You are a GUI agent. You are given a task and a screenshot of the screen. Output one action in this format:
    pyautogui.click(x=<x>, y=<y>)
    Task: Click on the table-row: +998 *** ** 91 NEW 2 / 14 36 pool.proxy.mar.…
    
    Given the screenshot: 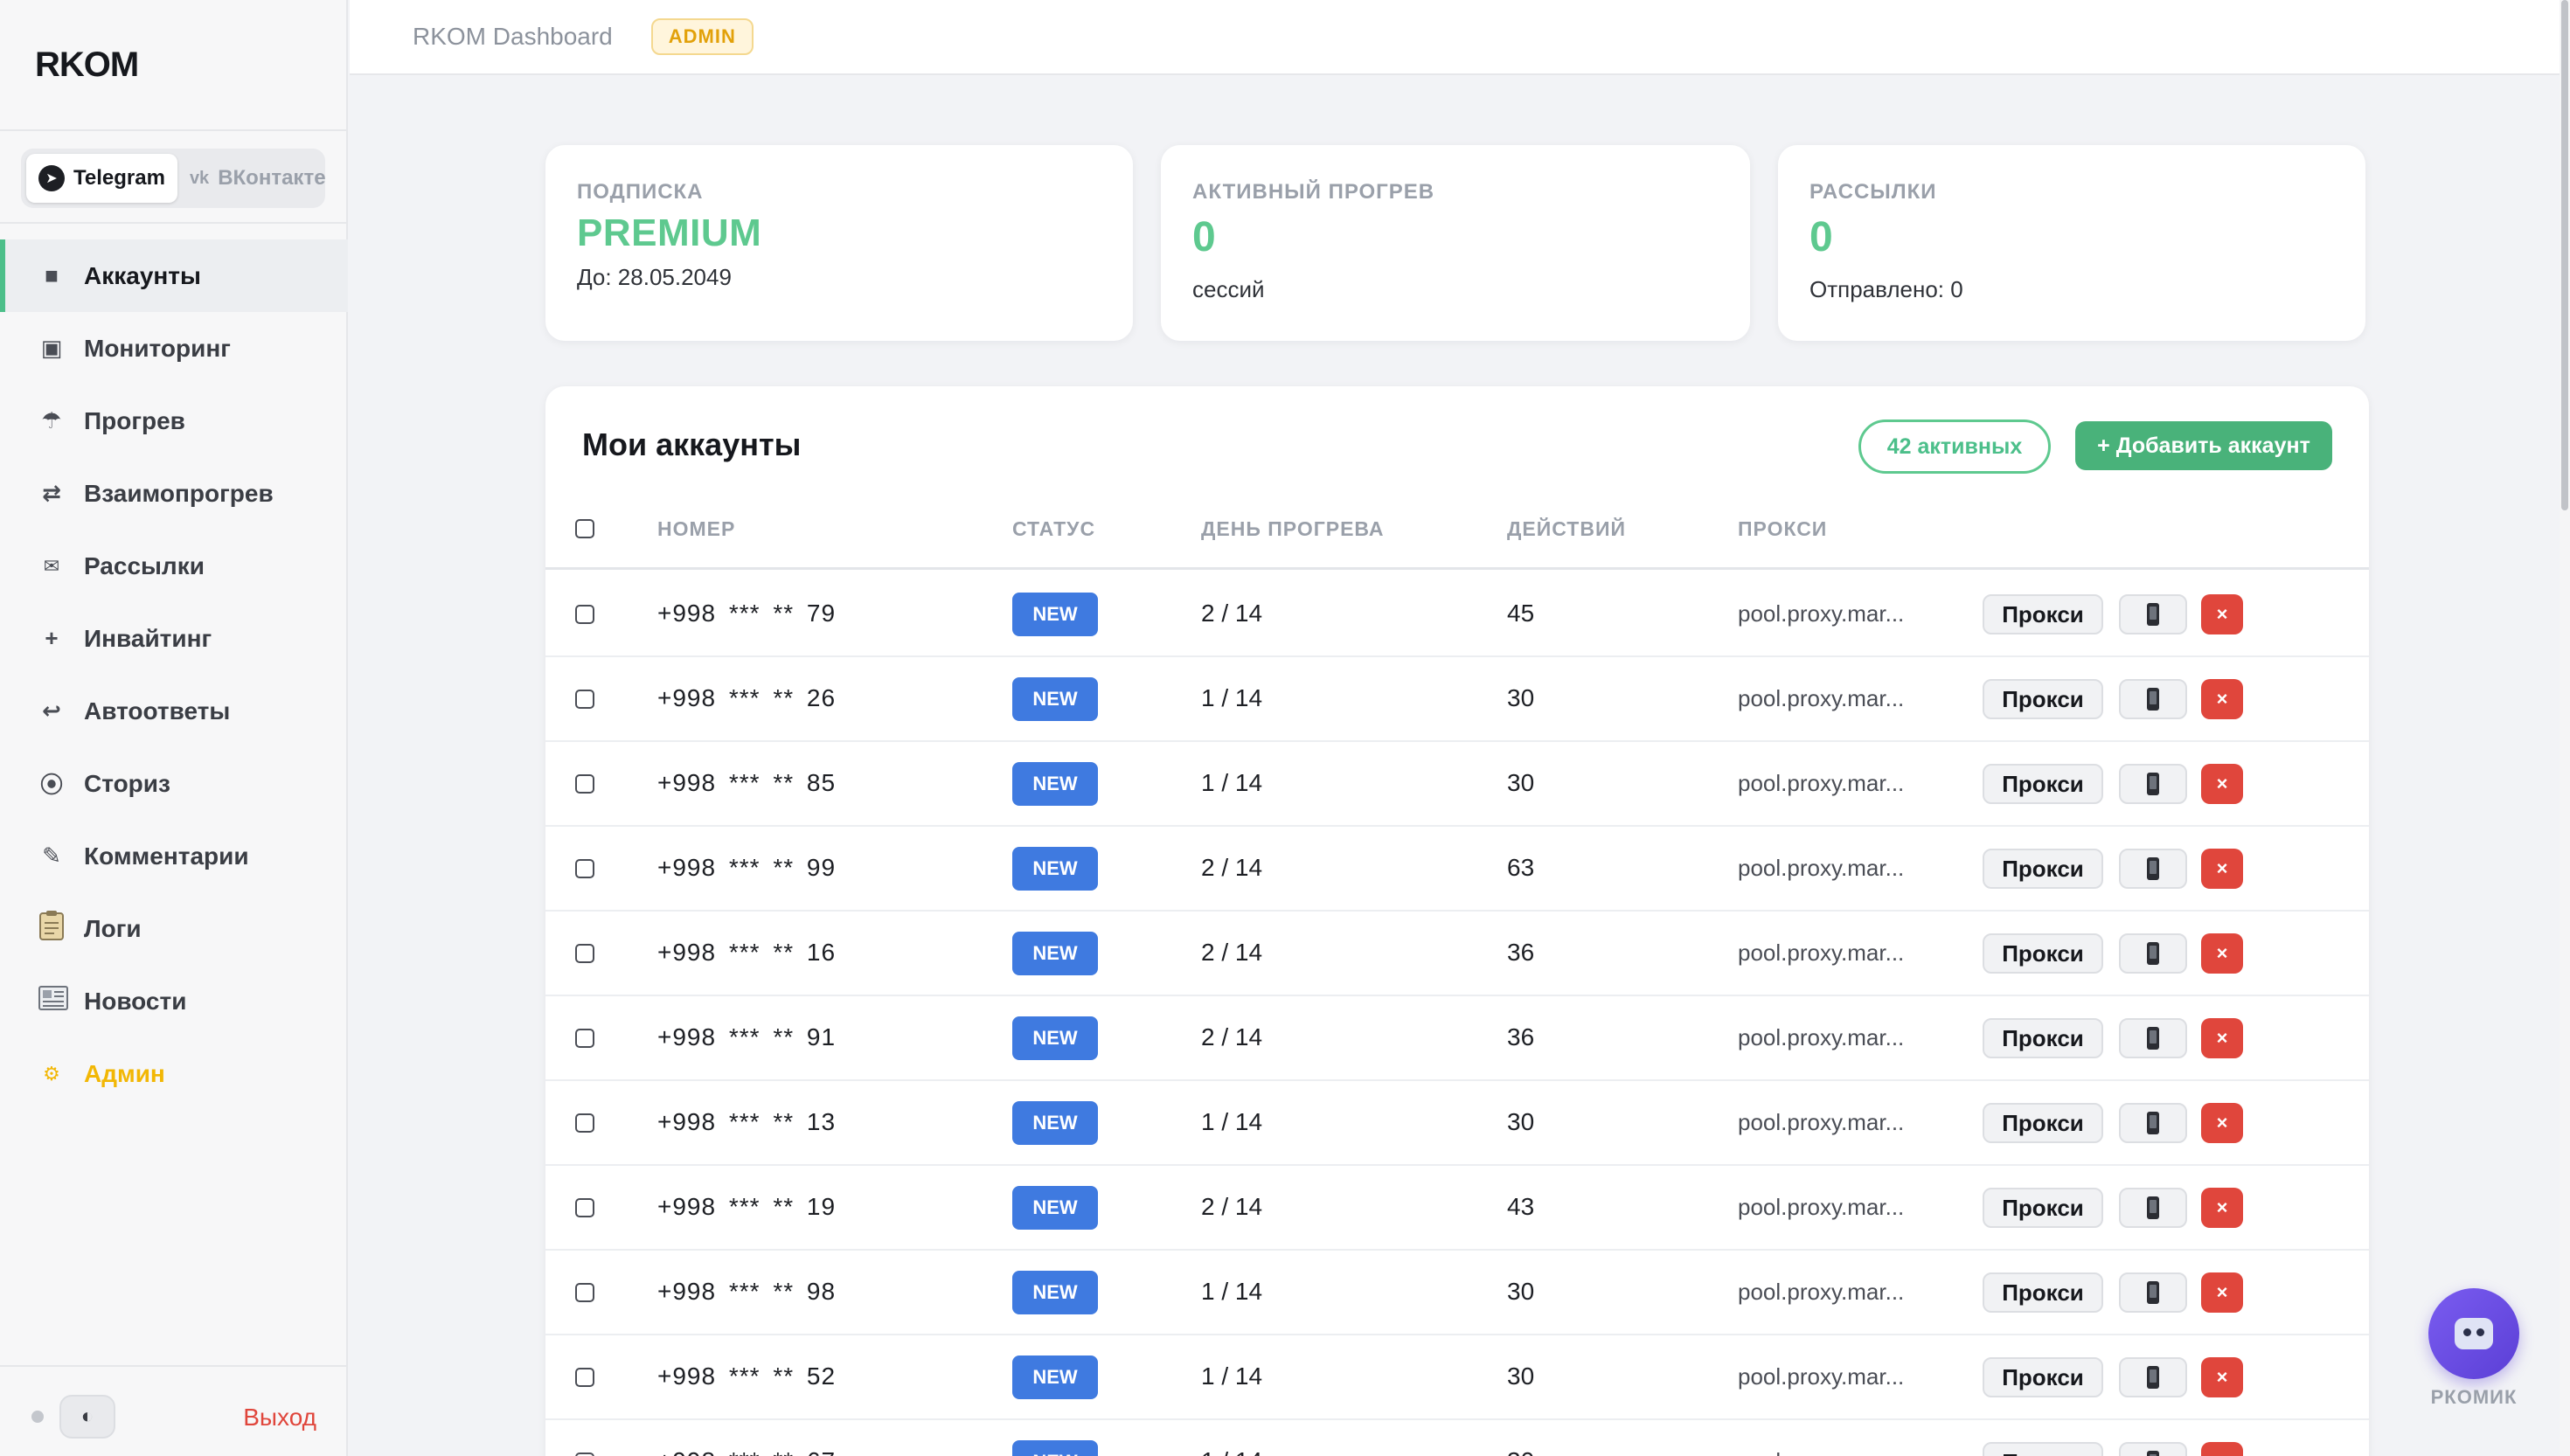 What is the action you would take?
    pyautogui.click(x=1457, y=1038)
    